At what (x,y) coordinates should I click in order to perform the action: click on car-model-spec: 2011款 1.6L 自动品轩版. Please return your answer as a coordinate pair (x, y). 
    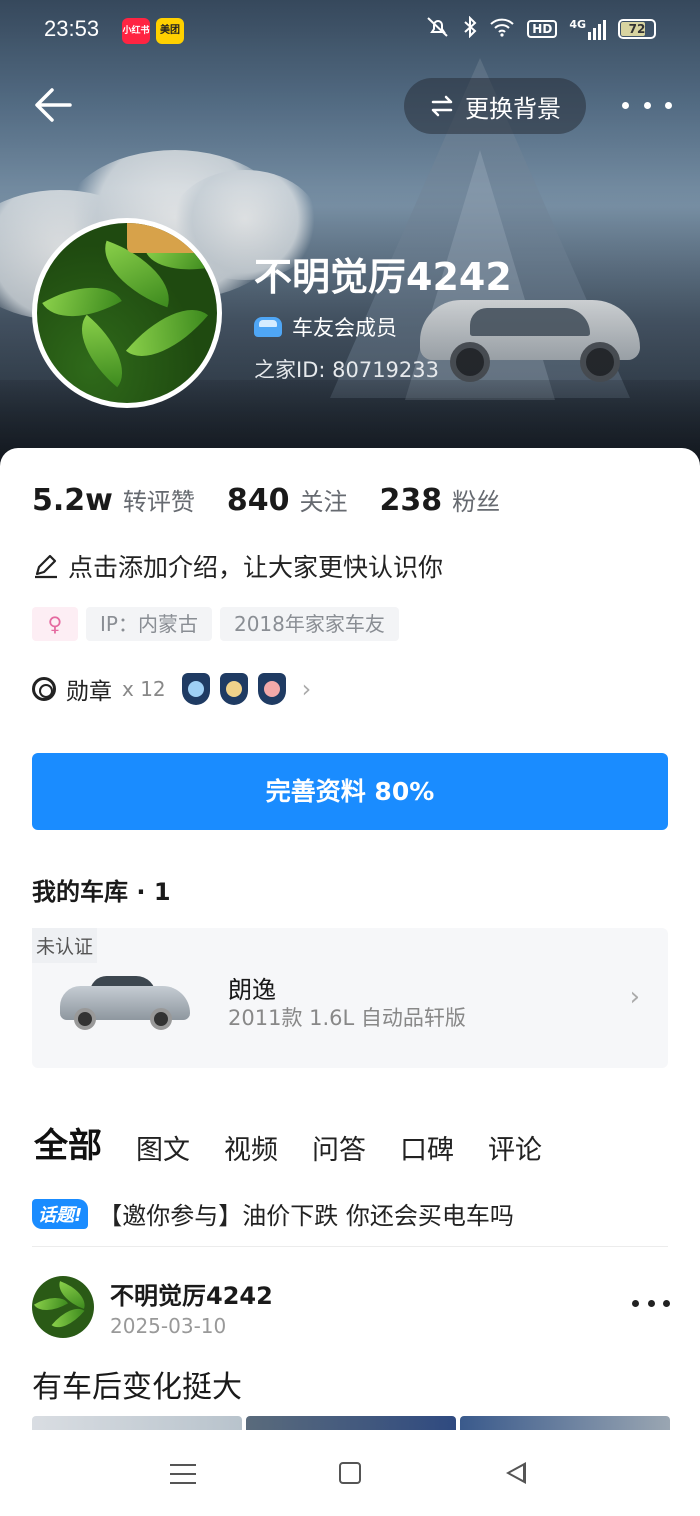
    Looking at the image, I should click on (347, 1018).